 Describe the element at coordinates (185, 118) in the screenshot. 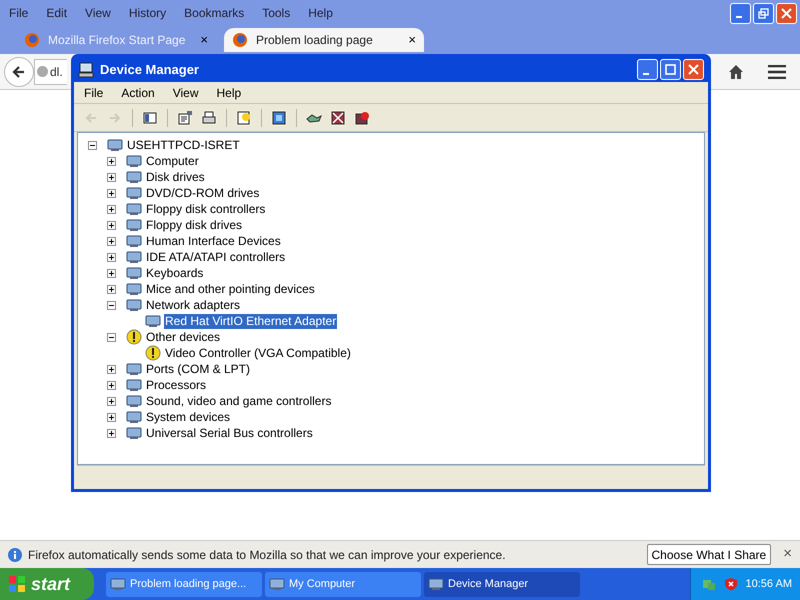

I see `document-icon` at that location.